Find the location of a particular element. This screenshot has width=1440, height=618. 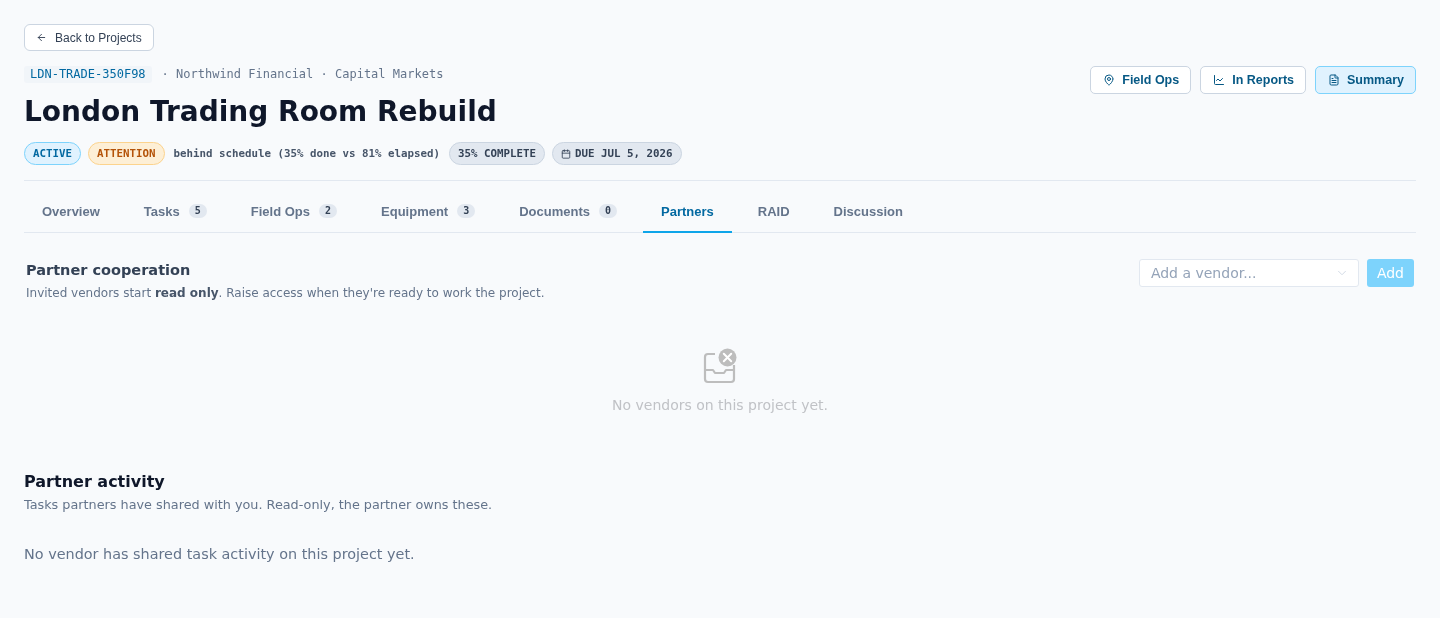

empty-message: No vendor has shared task activity on this project yet. is located at coordinates (219, 554).